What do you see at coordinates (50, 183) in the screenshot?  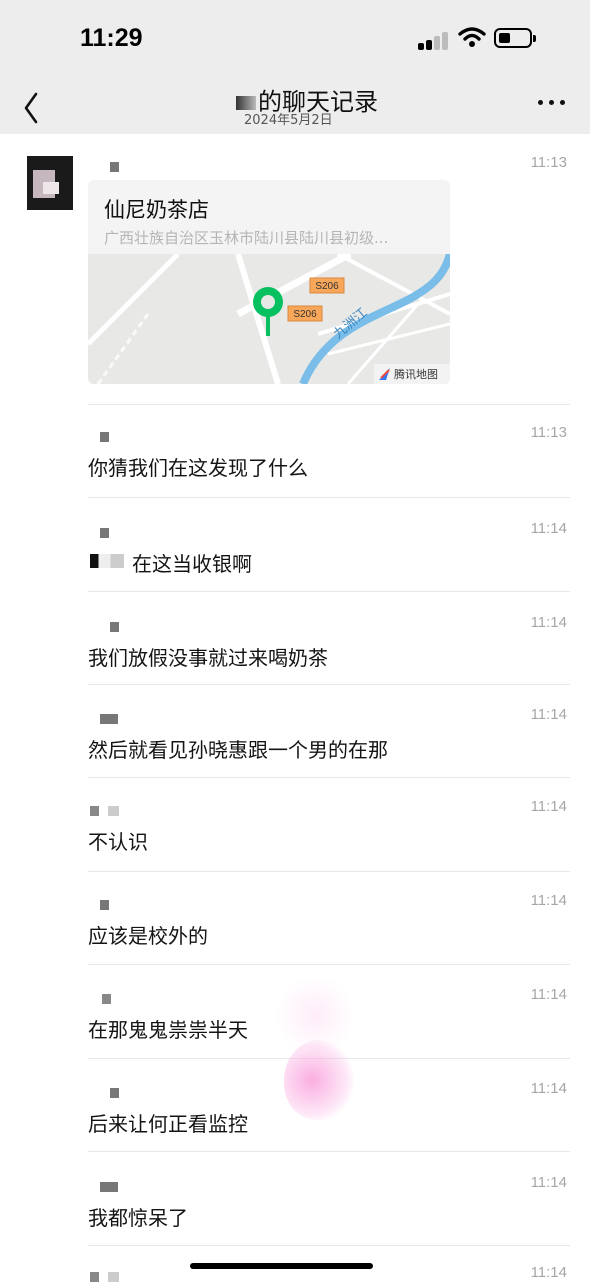 I see `avatar` at bounding box center [50, 183].